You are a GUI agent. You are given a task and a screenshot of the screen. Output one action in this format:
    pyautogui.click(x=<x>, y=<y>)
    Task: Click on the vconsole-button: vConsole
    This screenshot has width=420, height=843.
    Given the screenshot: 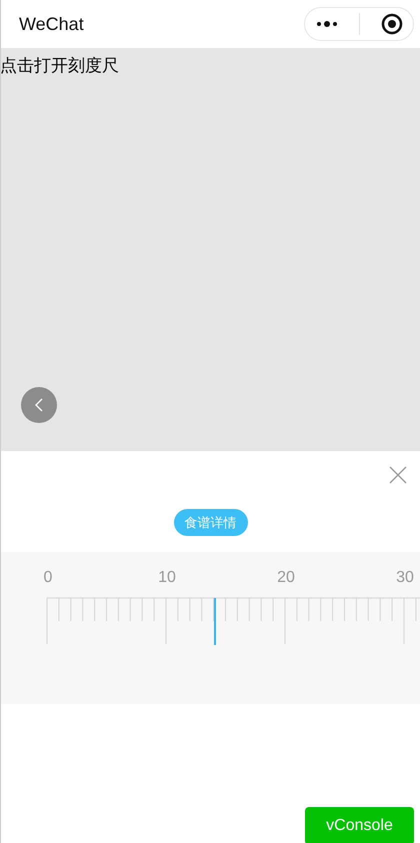 What is the action you would take?
    pyautogui.click(x=359, y=825)
    